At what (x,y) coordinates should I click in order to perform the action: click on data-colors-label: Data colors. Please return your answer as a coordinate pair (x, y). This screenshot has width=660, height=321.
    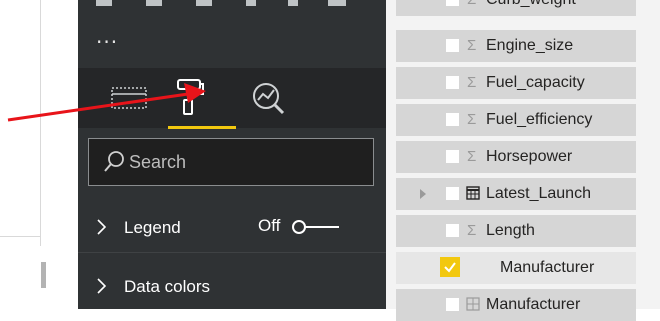
    Looking at the image, I should click on (167, 286).